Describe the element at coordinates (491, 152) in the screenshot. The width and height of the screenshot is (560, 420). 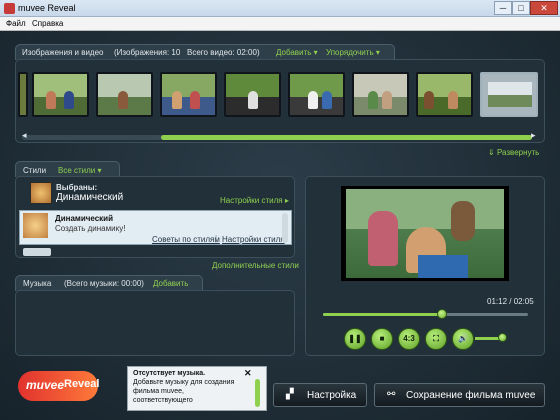
I see `expand-arrow-icon: ⇓` at that location.